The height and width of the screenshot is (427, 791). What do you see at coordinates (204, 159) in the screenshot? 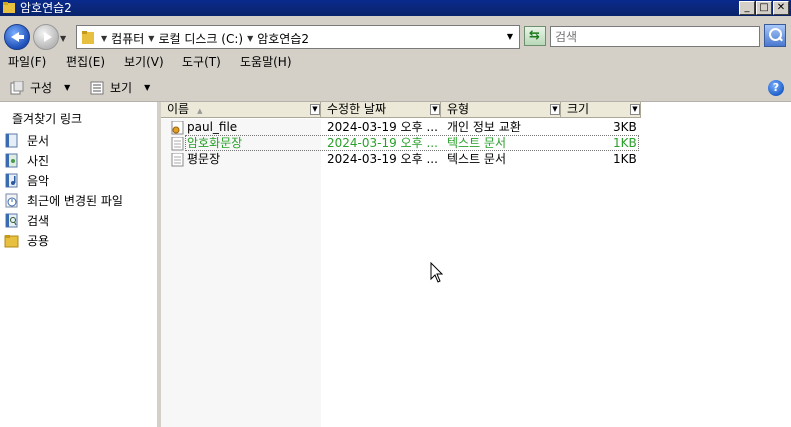
I see `file-name: 평문장` at bounding box center [204, 159].